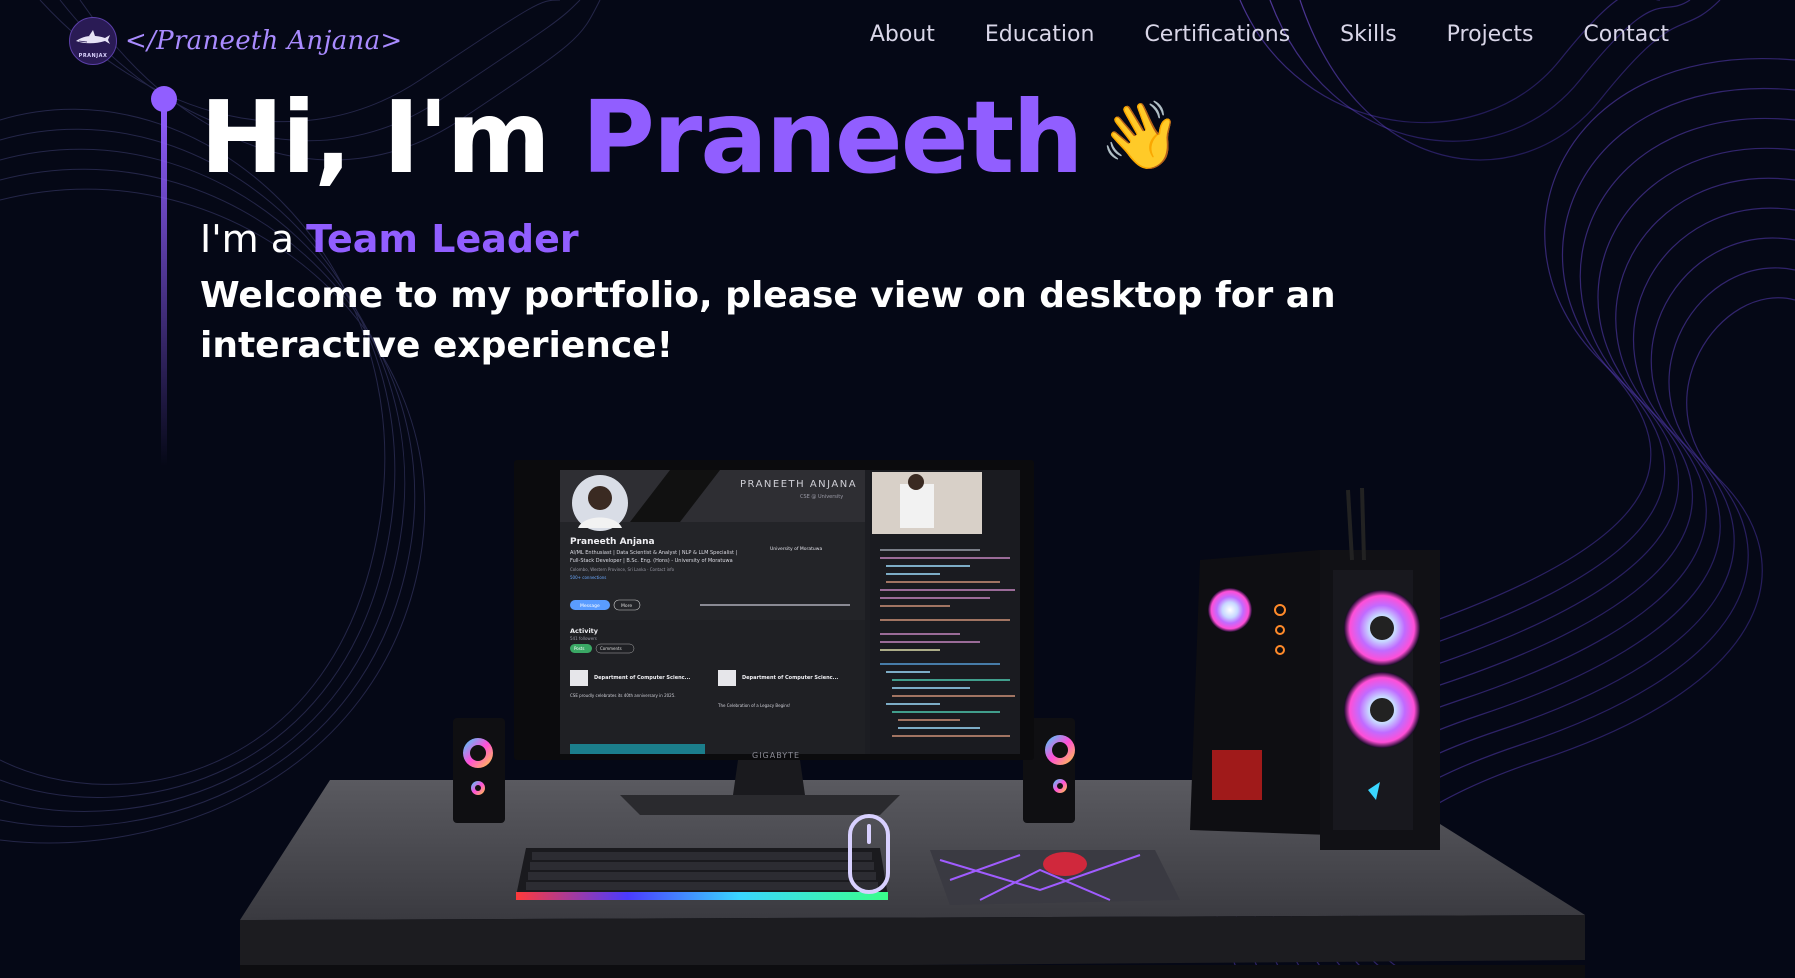  What do you see at coordinates (1040, 34) in the screenshot?
I see `nav-link-education: Education` at bounding box center [1040, 34].